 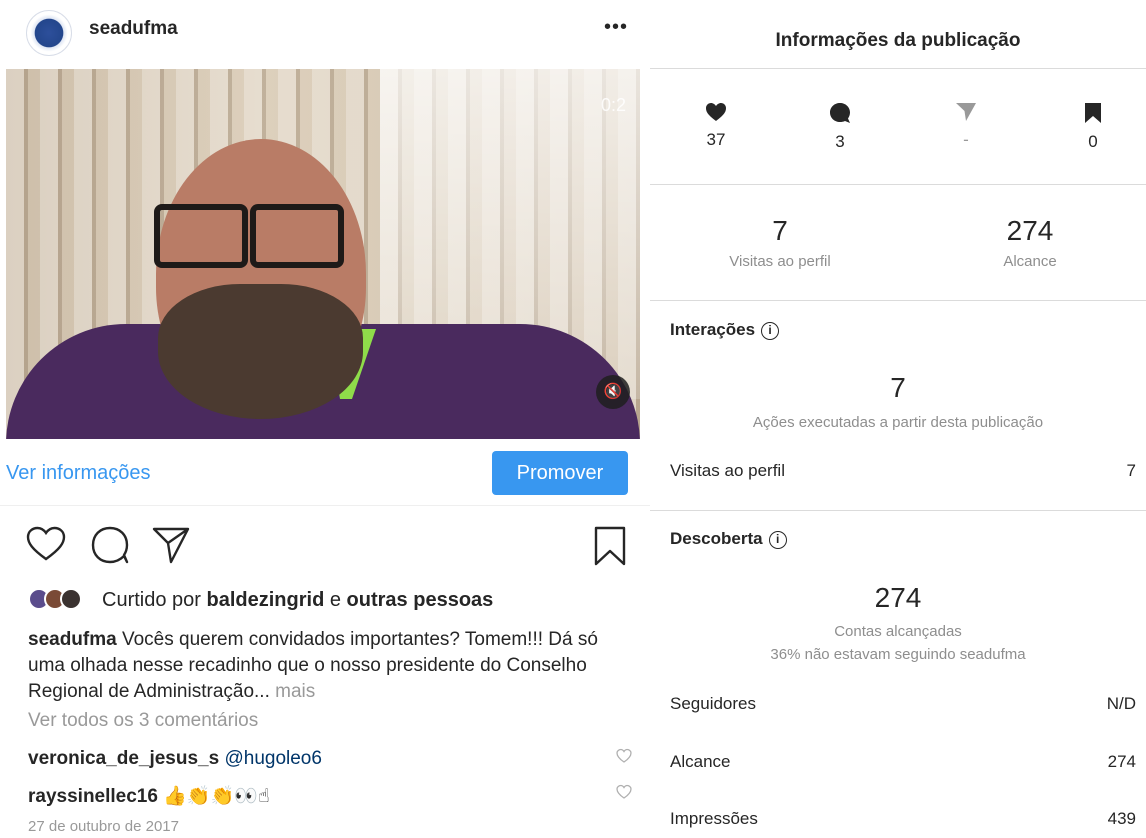 I want to click on comments-count: 3, so click(x=840, y=141).